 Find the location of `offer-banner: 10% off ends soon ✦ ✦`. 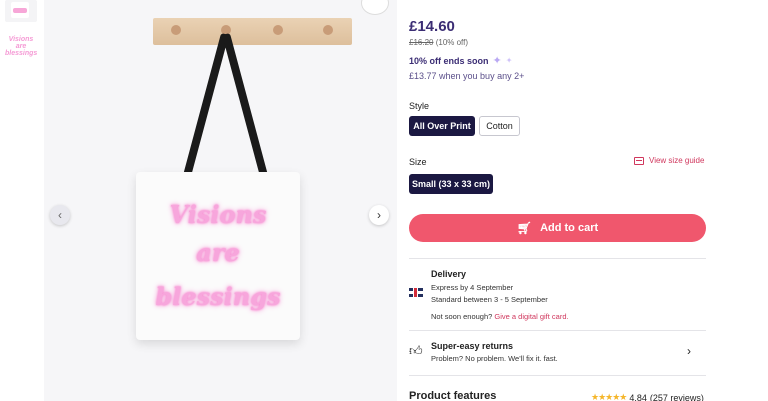

offer-banner: 10% off ends soon ✦ ✦ is located at coordinates (460, 60).